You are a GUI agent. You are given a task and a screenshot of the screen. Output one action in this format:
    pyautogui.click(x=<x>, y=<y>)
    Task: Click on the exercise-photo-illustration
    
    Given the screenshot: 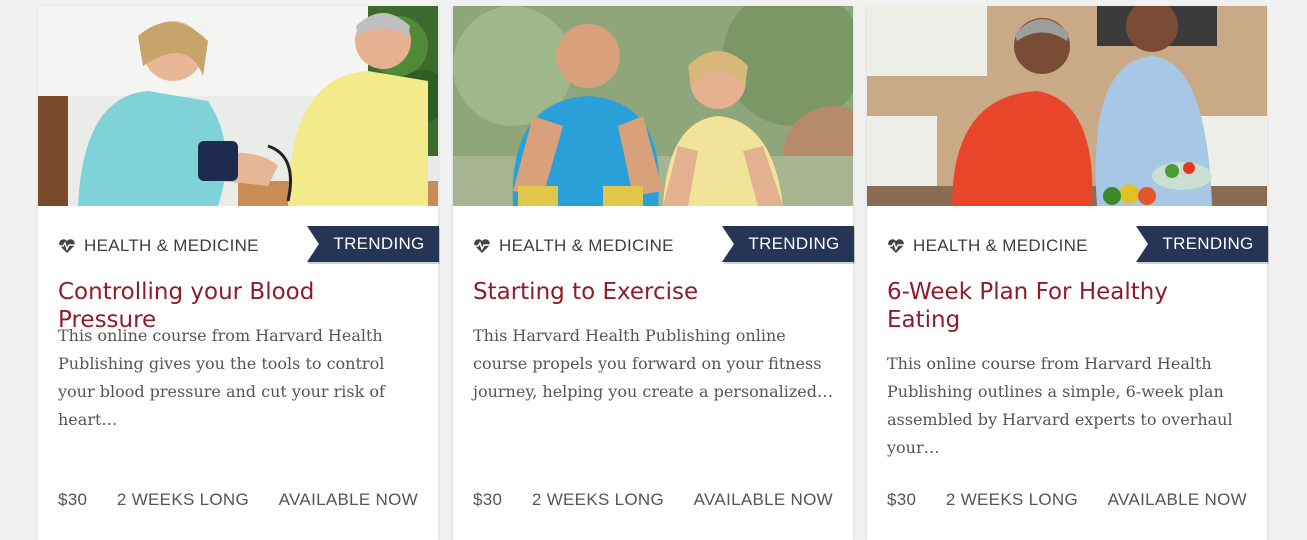 What is the action you would take?
    pyautogui.click(x=653, y=106)
    